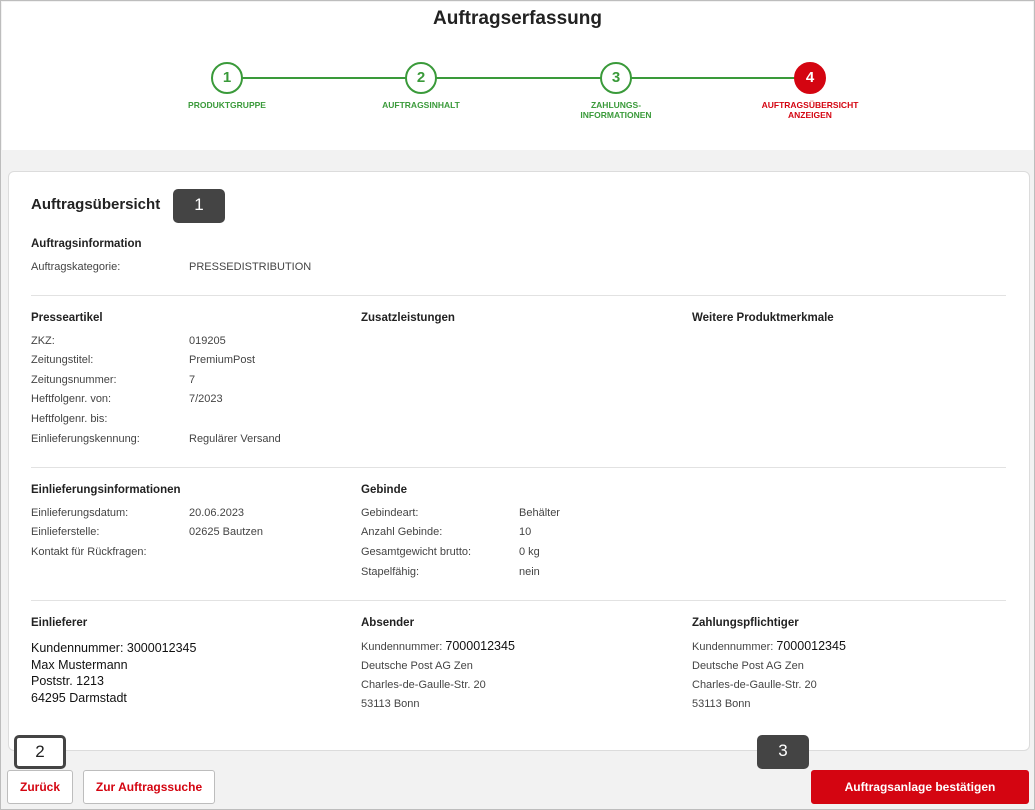 This screenshot has width=1035, height=810. What do you see at coordinates (106, 490) in the screenshot?
I see `section-einlieferungsinformationen: Einlieferungsinformationen` at bounding box center [106, 490].